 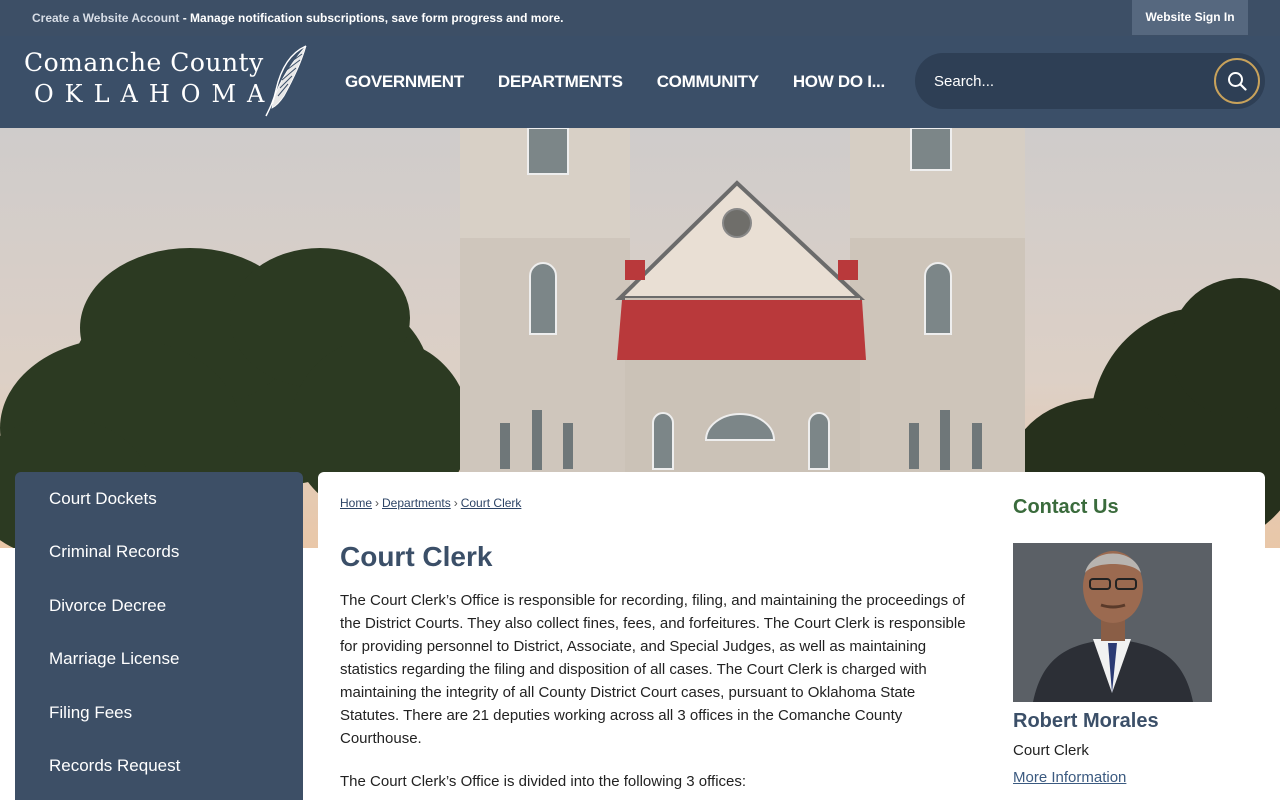 What do you see at coordinates (107, 606) in the screenshot?
I see `sidebar-item-divorce-decree: Divorce Decree` at bounding box center [107, 606].